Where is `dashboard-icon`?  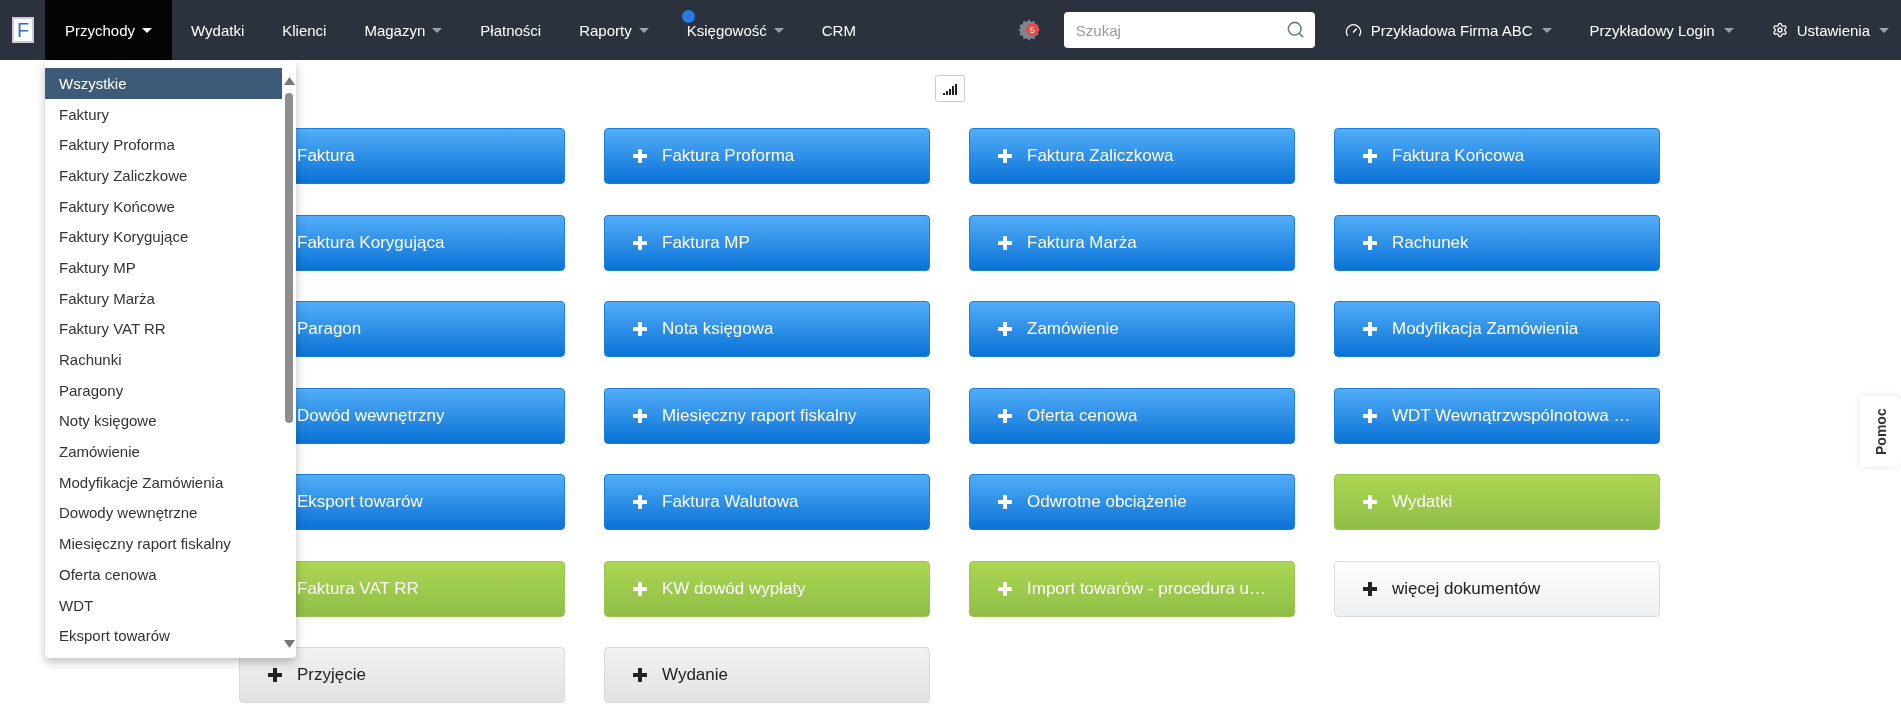
dashboard-icon is located at coordinates (1353, 30).